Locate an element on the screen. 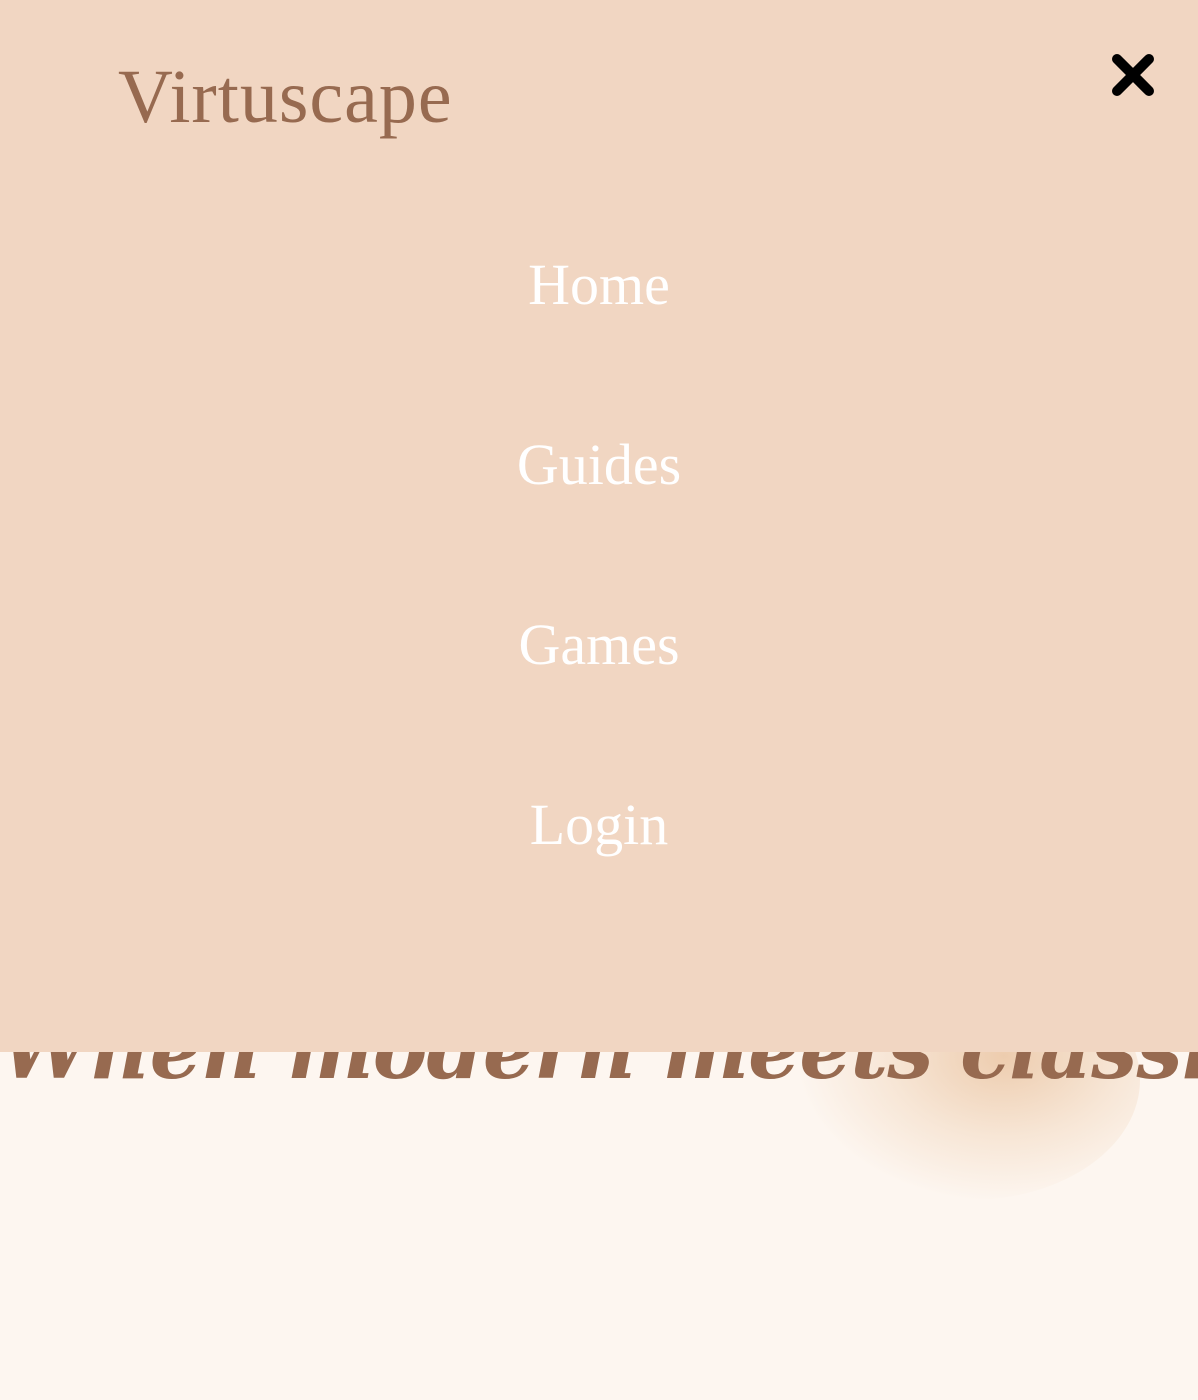 Image resolution: width=1198 pixels, height=1400 pixels. nav-item-label: Guides is located at coordinates (599, 464).